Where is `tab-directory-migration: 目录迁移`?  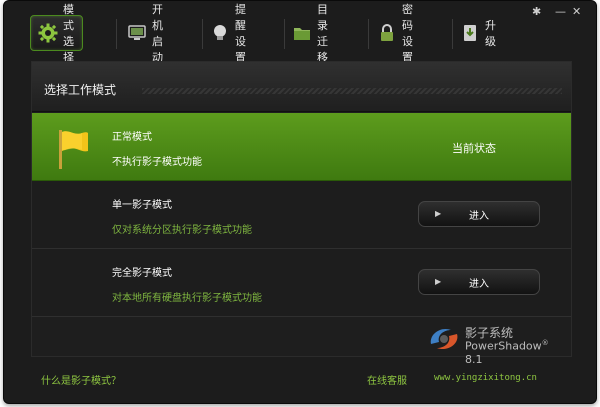 tab-directory-migration: 目录迁移 is located at coordinates (310, 33).